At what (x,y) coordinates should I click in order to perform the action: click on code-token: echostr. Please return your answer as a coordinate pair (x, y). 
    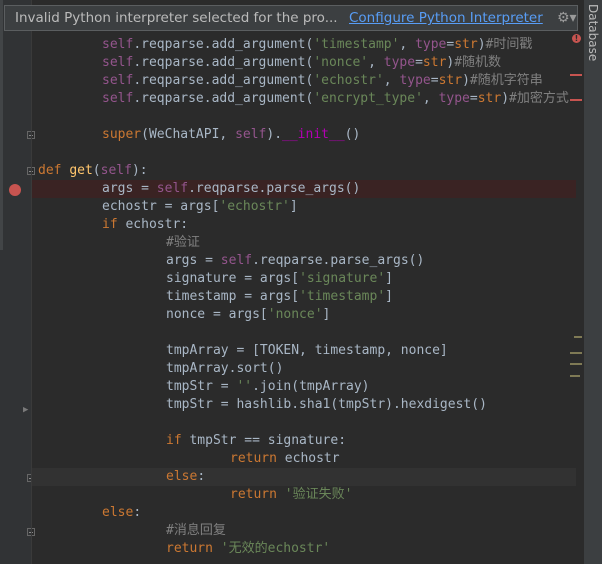
    Looking at the image, I should click on (312, 458).